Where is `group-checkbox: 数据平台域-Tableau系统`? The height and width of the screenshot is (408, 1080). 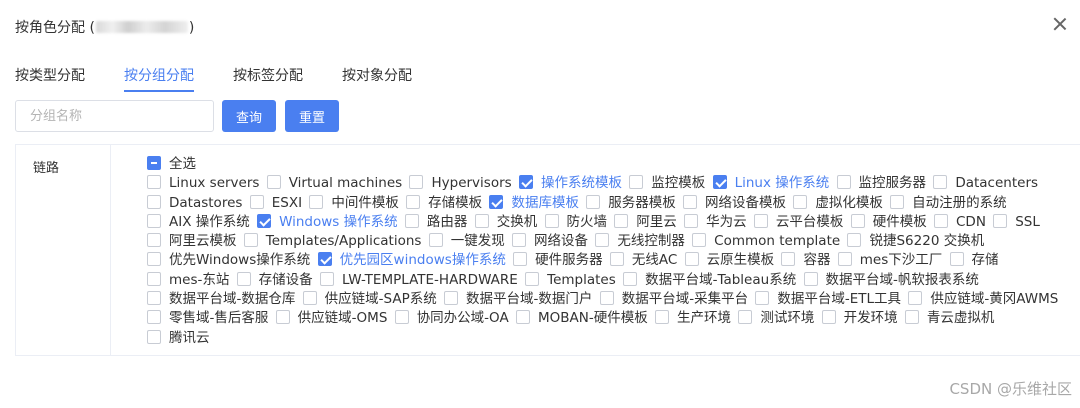
group-checkbox: 数据平台域-Tableau系统 is located at coordinates (709, 280).